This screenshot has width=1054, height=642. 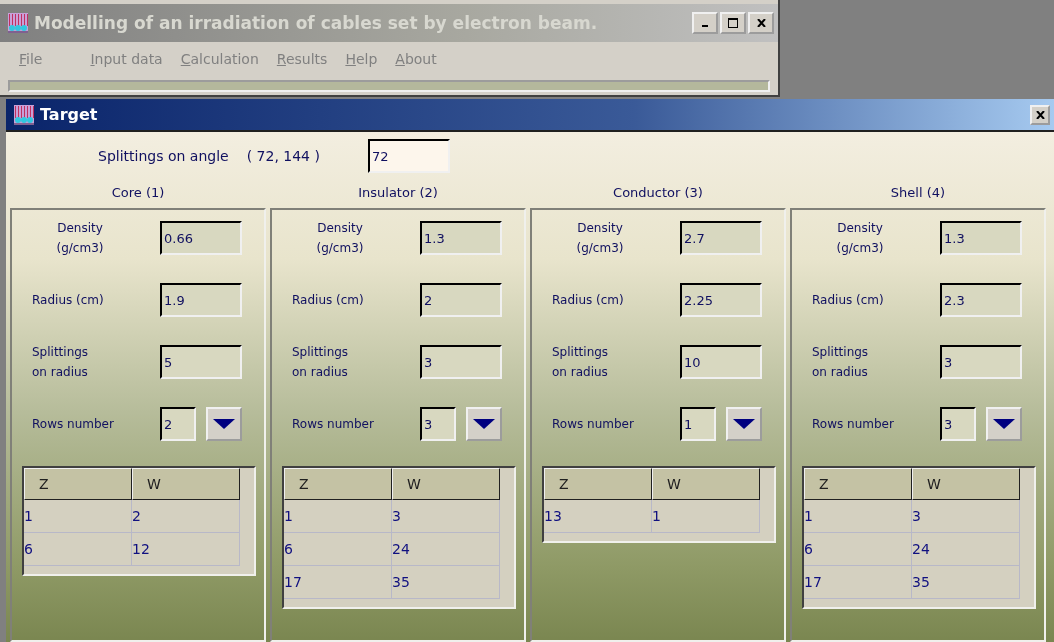 I want to click on range-text: ( 72, 144 ), so click(x=283, y=156).